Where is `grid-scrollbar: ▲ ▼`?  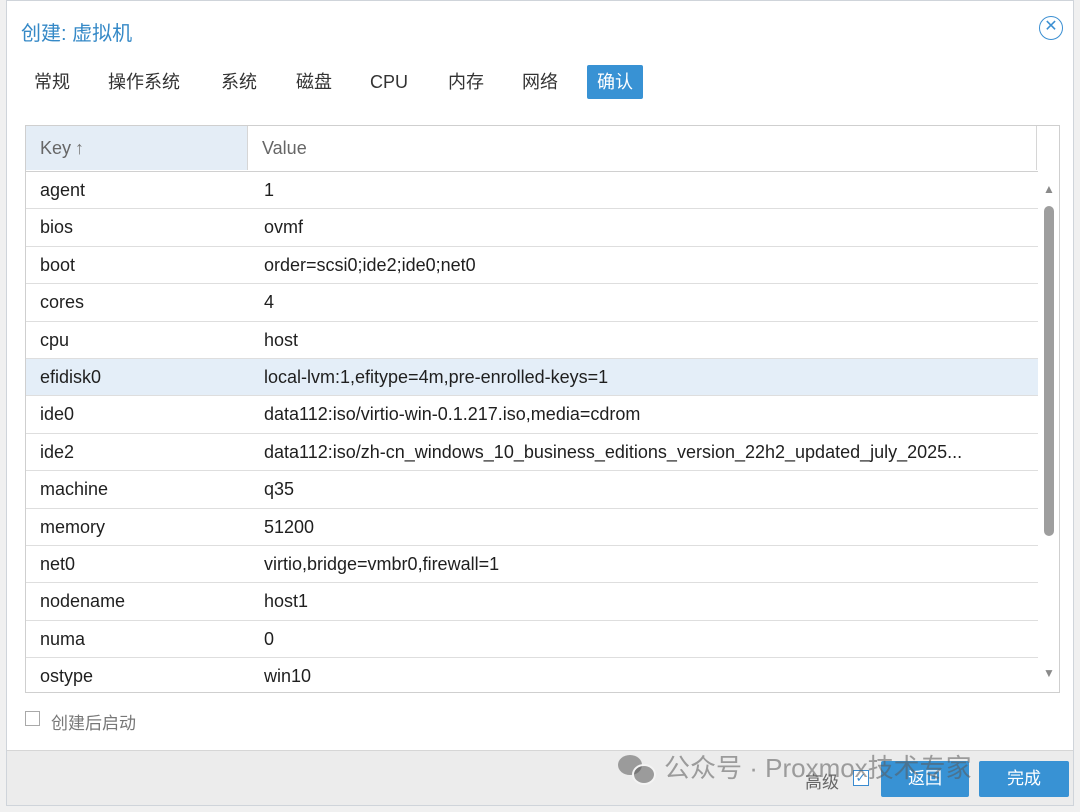
grid-scrollbar: ▲ ▼ is located at coordinates (1049, 432).